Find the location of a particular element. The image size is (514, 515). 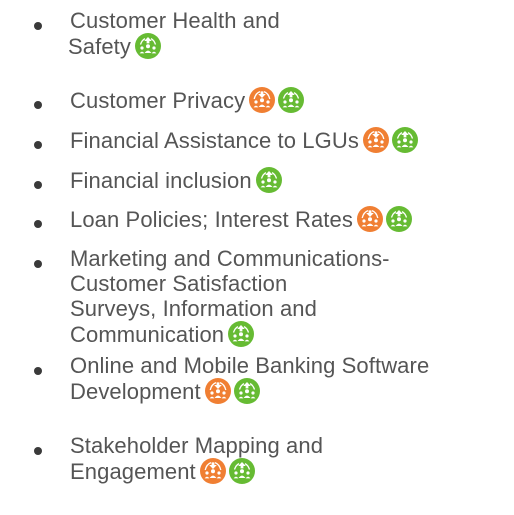

item-text: Stakeholder Mapping and Engagement is located at coordinates (292, 458).